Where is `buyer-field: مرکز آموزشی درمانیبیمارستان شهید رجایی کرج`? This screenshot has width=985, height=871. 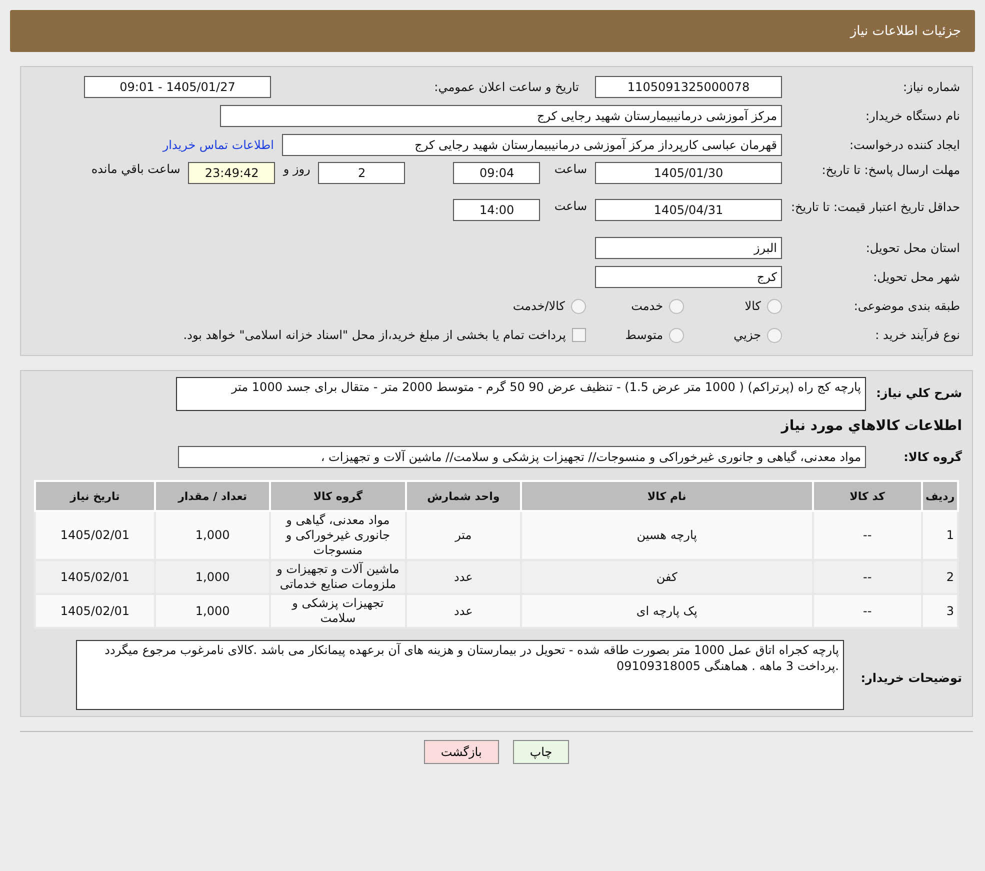
buyer-field: مرکز آموزشی درمانیبیمارستان شهید رجایی کرج is located at coordinates (501, 116).